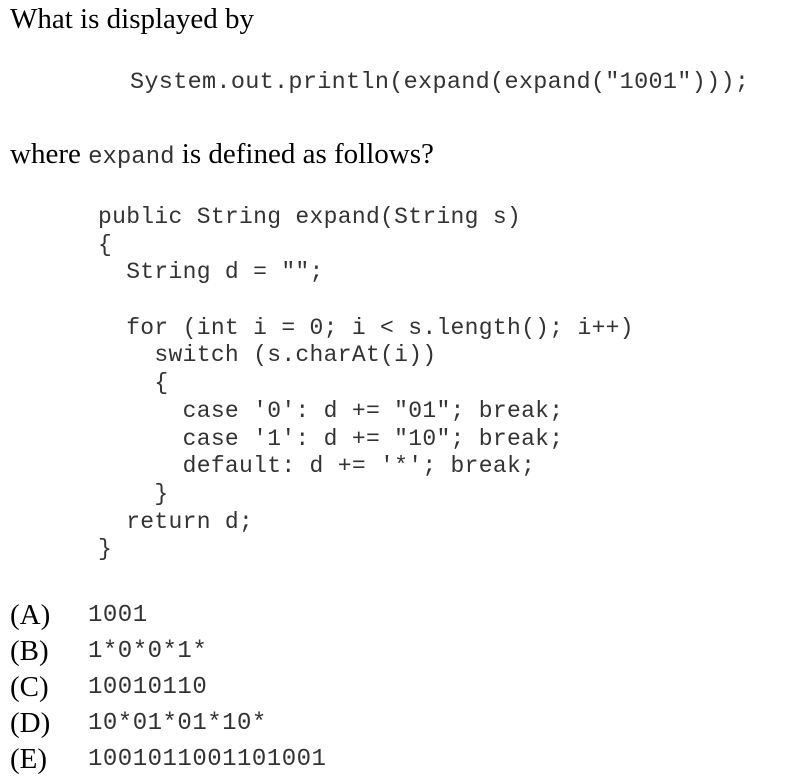 The image size is (794, 784). Describe the element at coordinates (29, 758) in the screenshot. I see `choice-label: (E)` at that location.